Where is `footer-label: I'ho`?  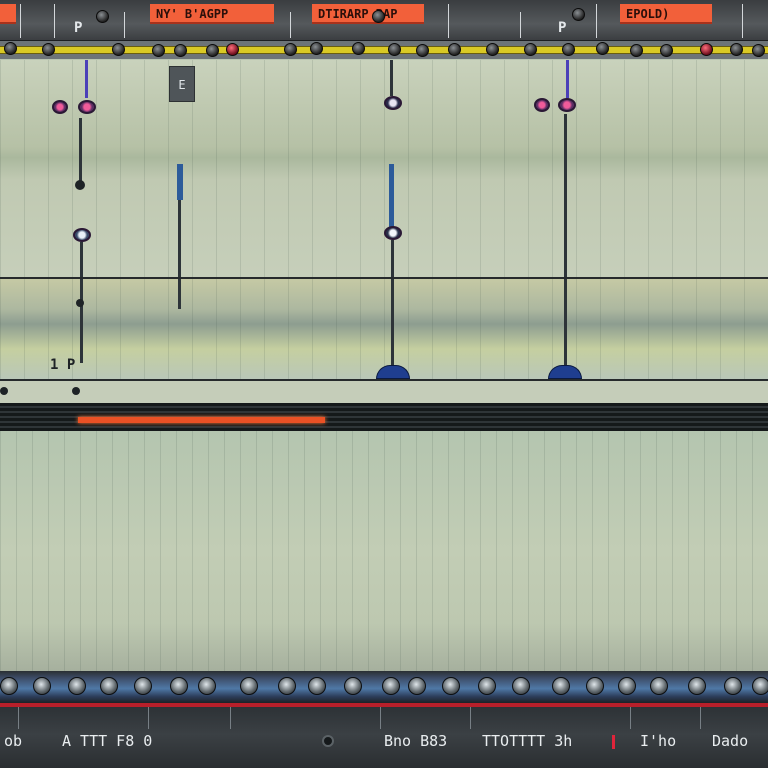
footer-label: I'ho is located at coordinates (658, 741).